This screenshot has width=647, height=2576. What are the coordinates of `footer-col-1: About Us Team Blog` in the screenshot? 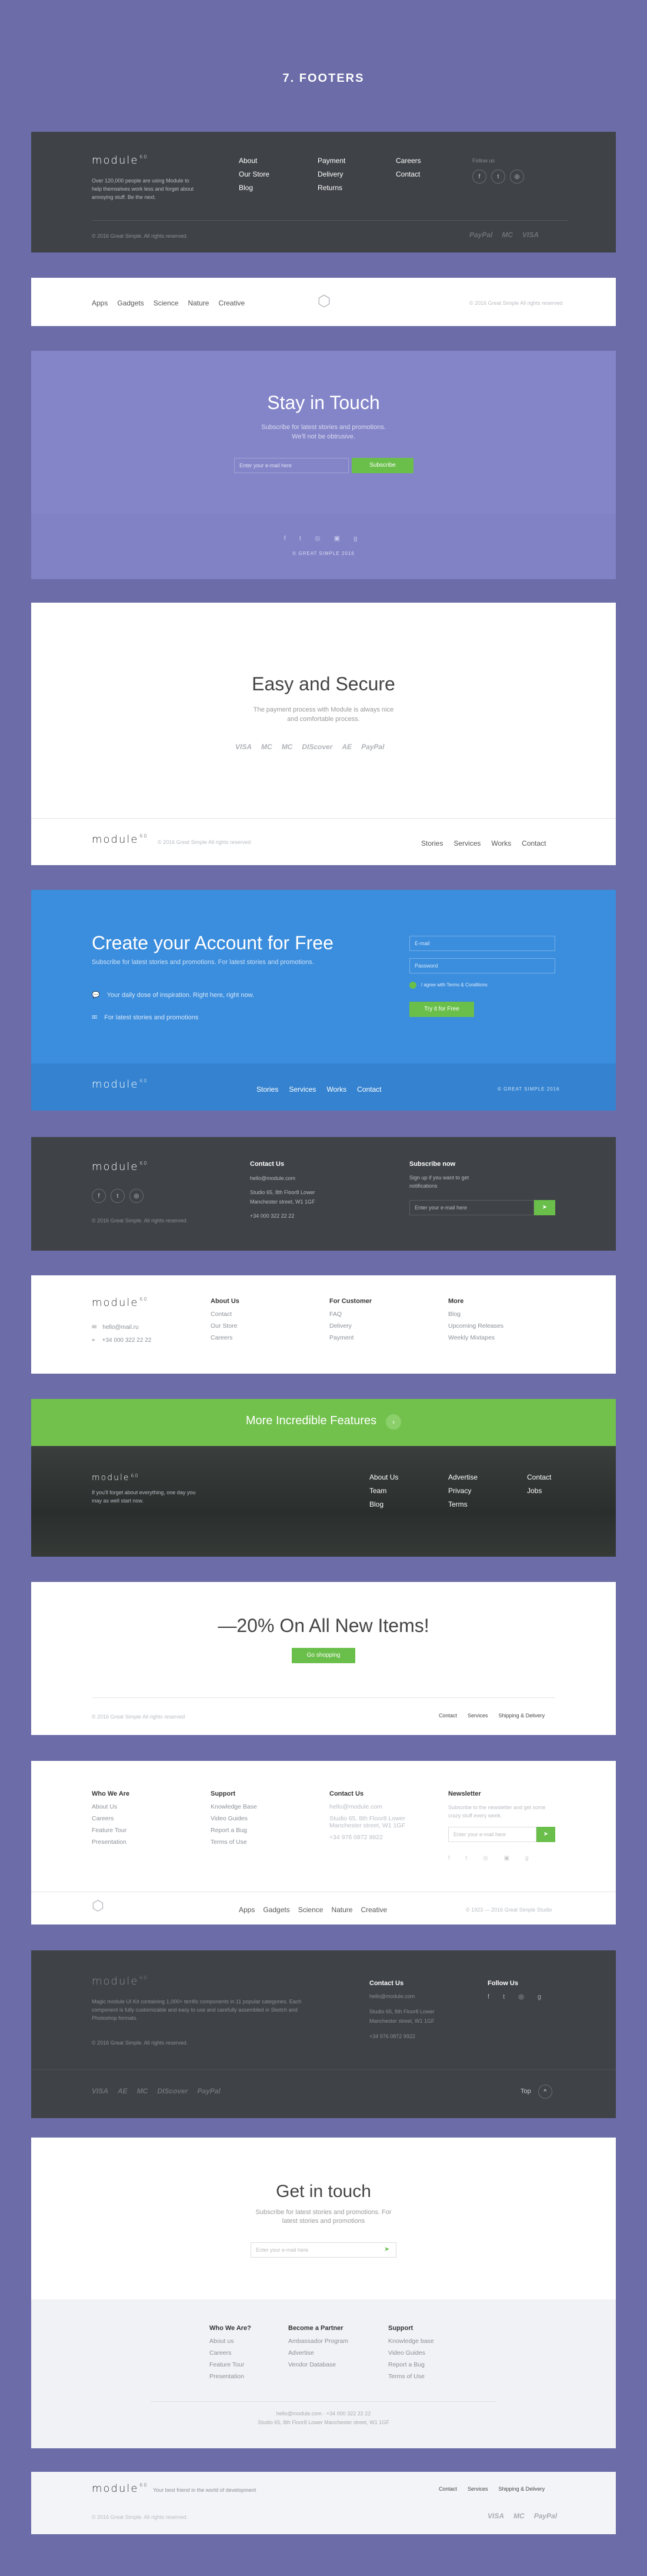 It's located at (384, 1490).